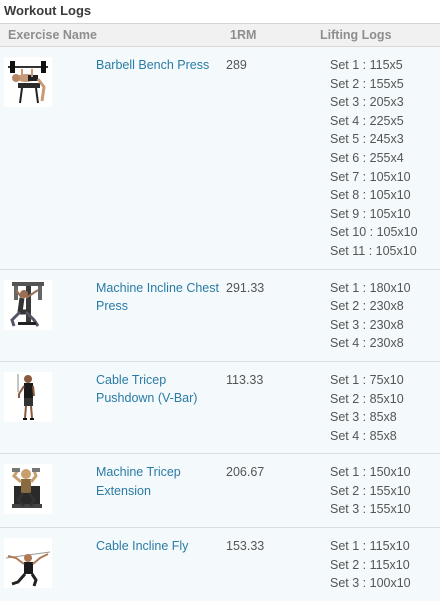 The width and height of the screenshot is (440, 604). What do you see at coordinates (28, 304) in the screenshot?
I see `incline-press-photo` at bounding box center [28, 304].